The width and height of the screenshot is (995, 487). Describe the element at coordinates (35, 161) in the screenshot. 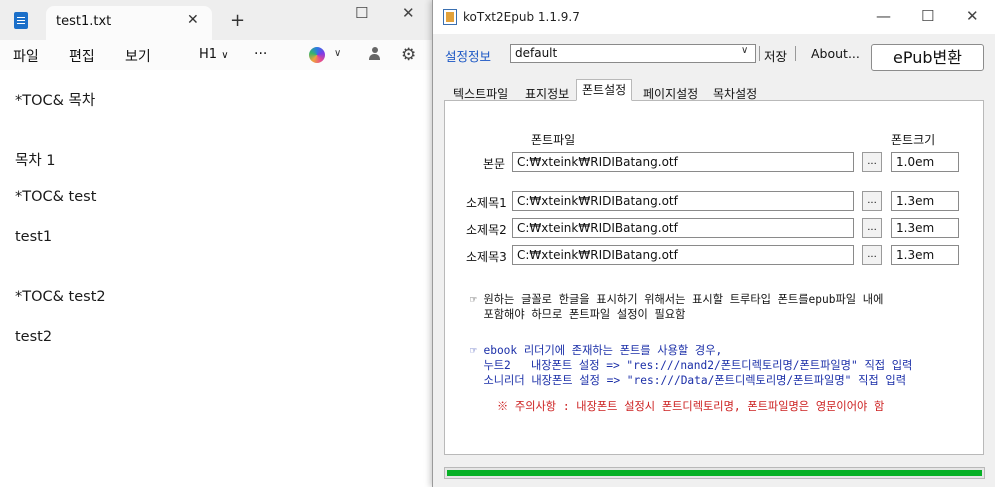

I see `text-line: 목차 1` at that location.